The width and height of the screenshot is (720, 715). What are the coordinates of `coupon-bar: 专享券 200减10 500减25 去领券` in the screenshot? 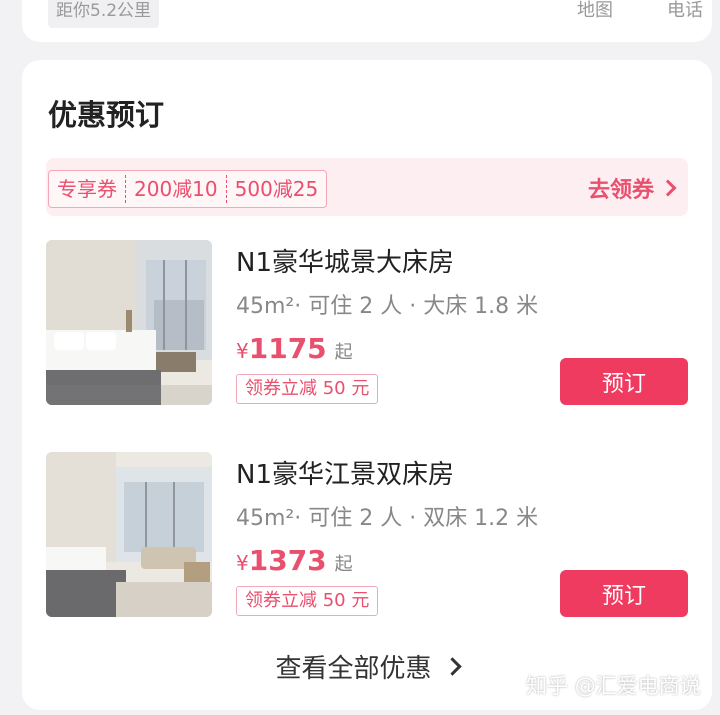 It's located at (367, 187).